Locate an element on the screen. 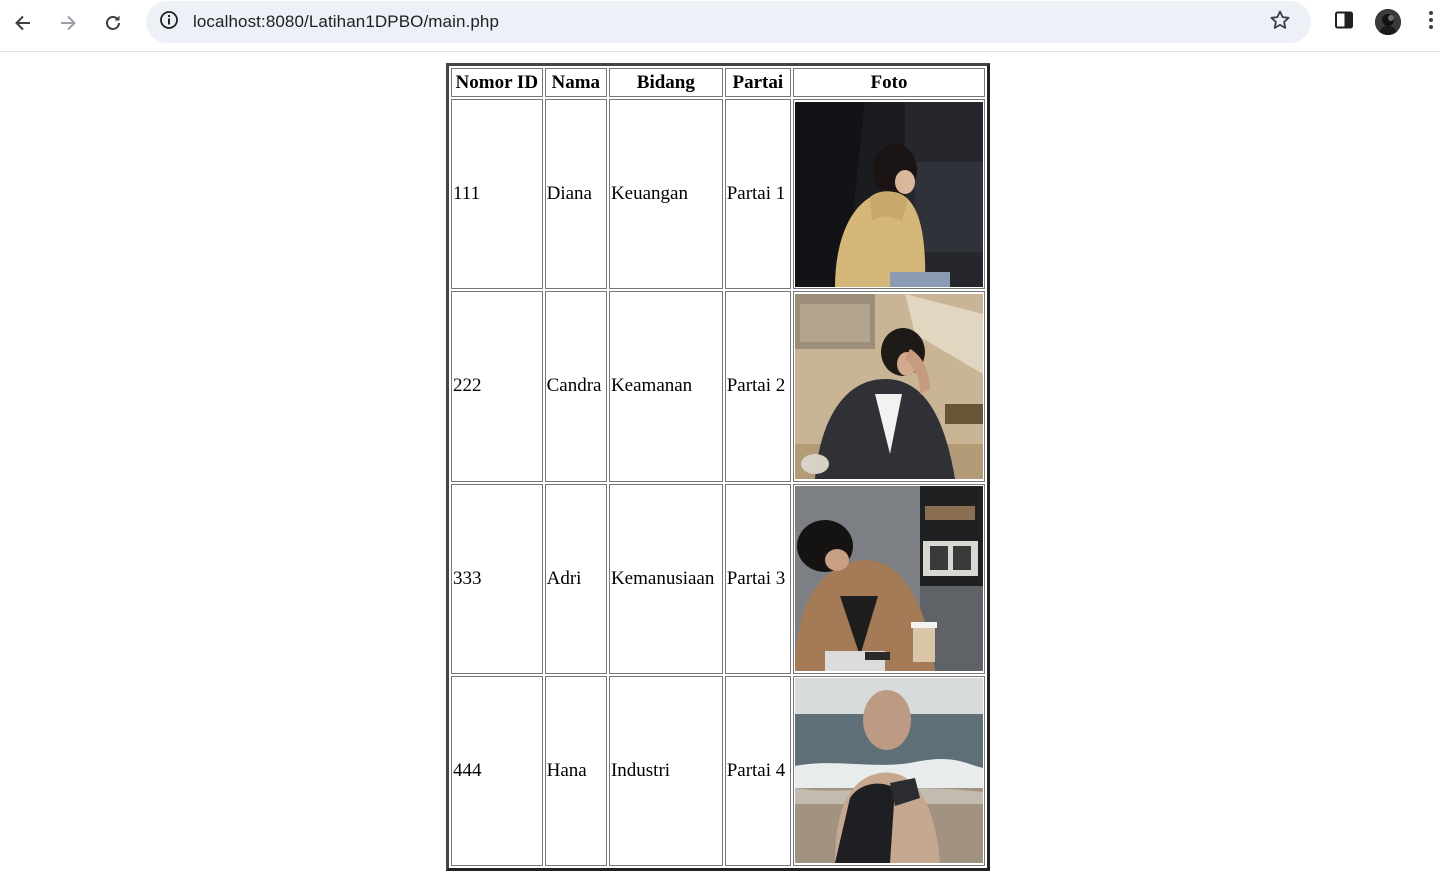 This screenshot has height=882, width=1440. cell-nomor-id: 222 is located at coordinates (497, 386).